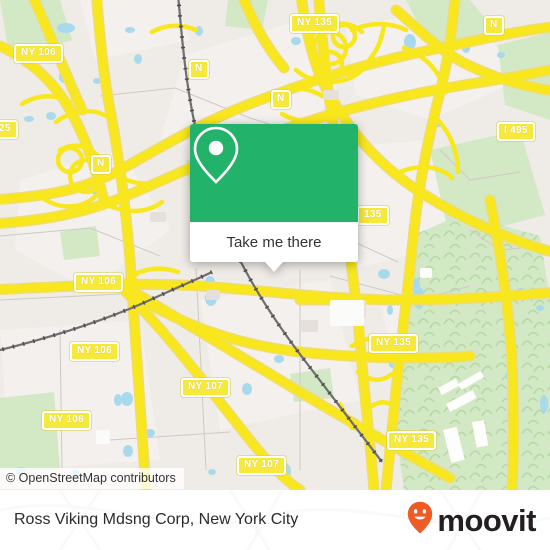  What do you see at coordinates (411, 440) in the screenshot?
I see `route-shield-ny135-low: NY 135` at bounding box center [411, 440].